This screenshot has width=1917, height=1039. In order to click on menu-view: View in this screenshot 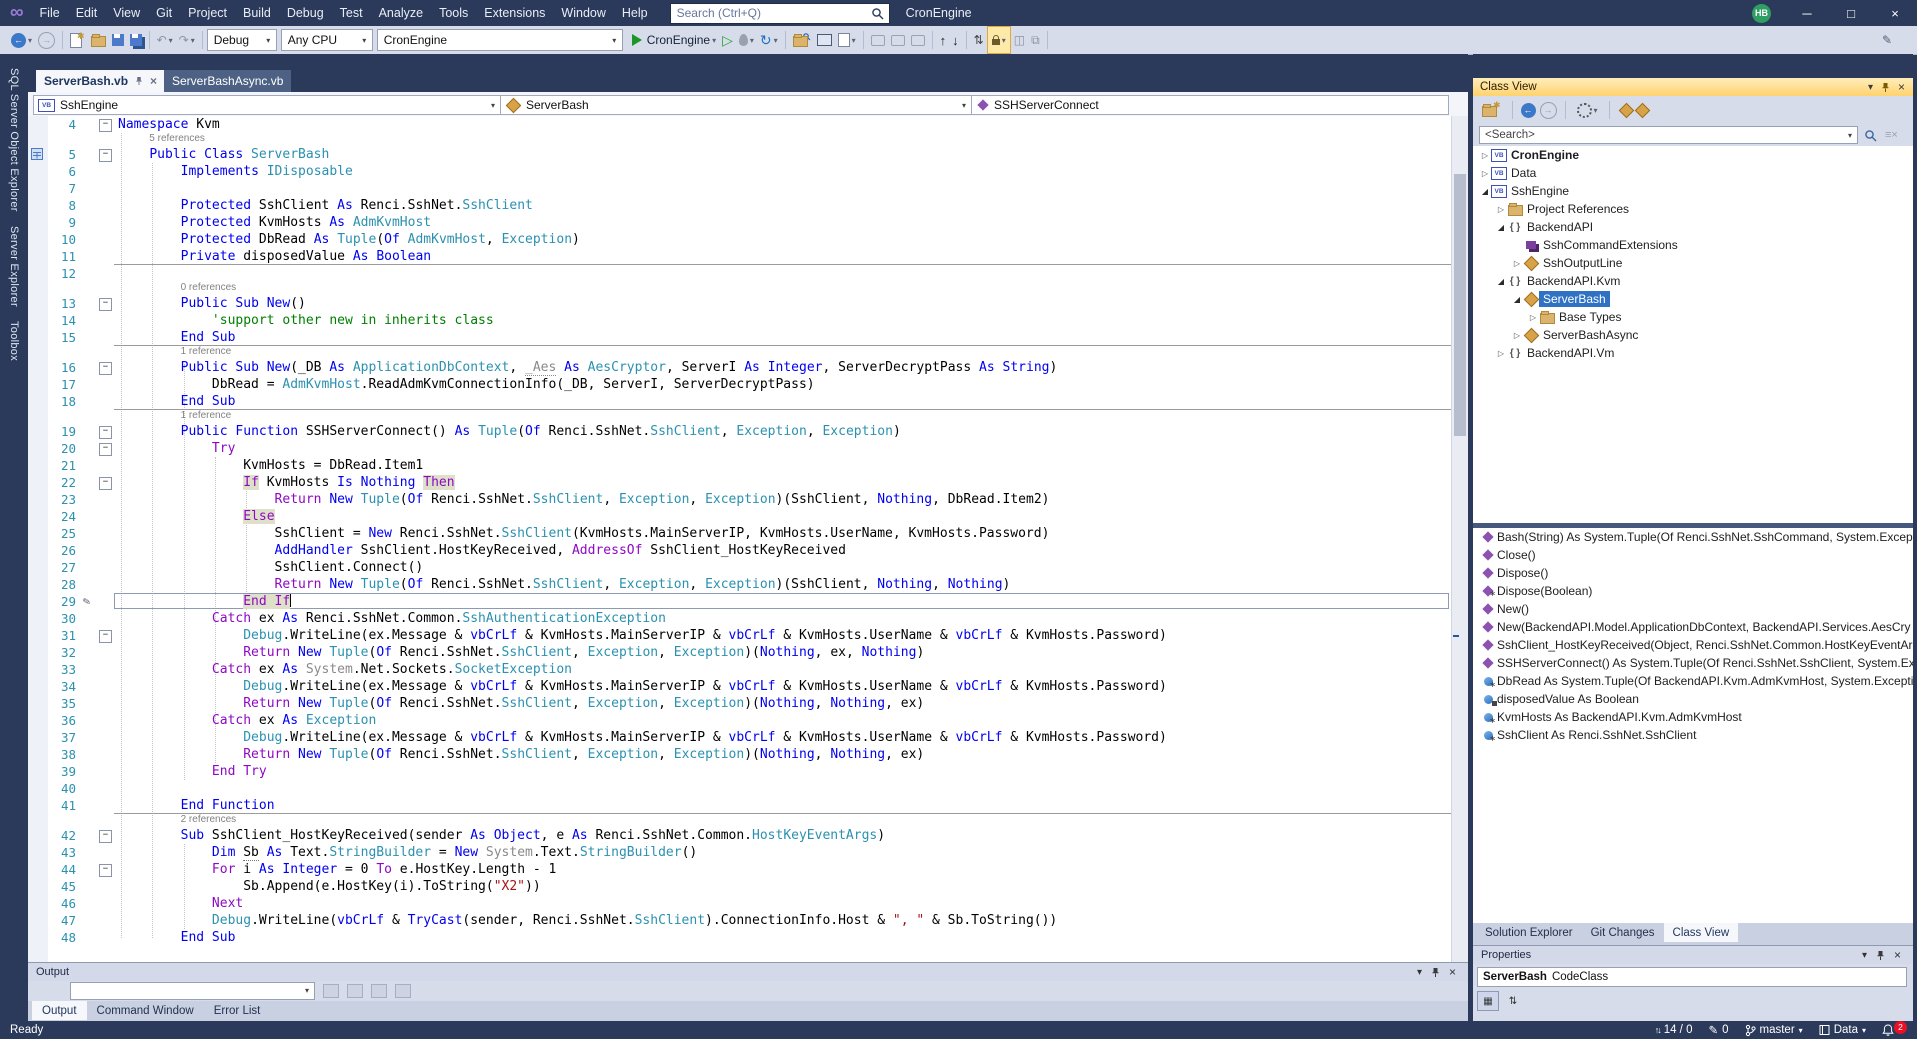, I will do `click(126, 13)`.